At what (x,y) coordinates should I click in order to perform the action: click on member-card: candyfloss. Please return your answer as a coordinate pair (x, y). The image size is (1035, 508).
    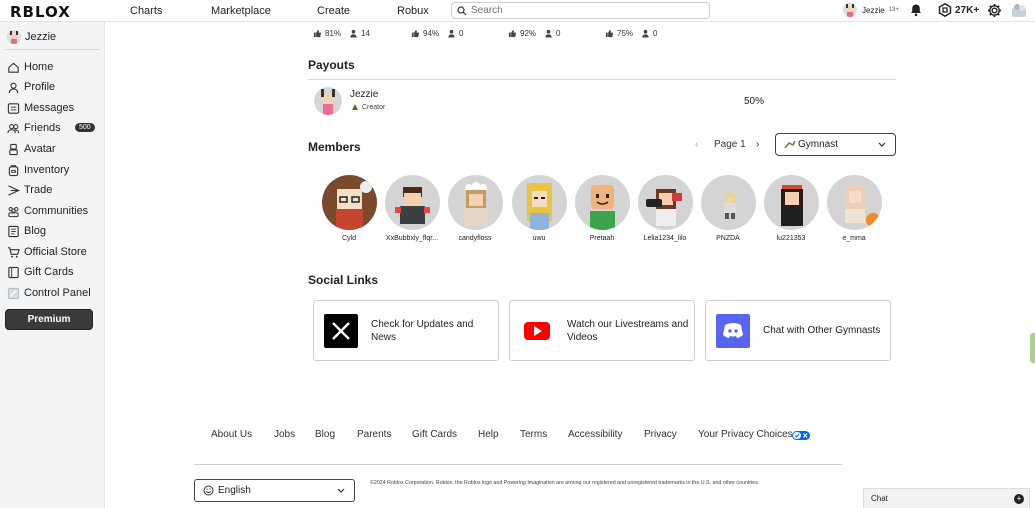
    Looking at the image, I should click on (475, 208).